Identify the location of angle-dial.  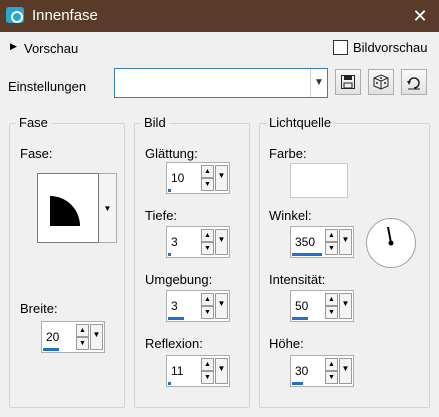
(391, 243).